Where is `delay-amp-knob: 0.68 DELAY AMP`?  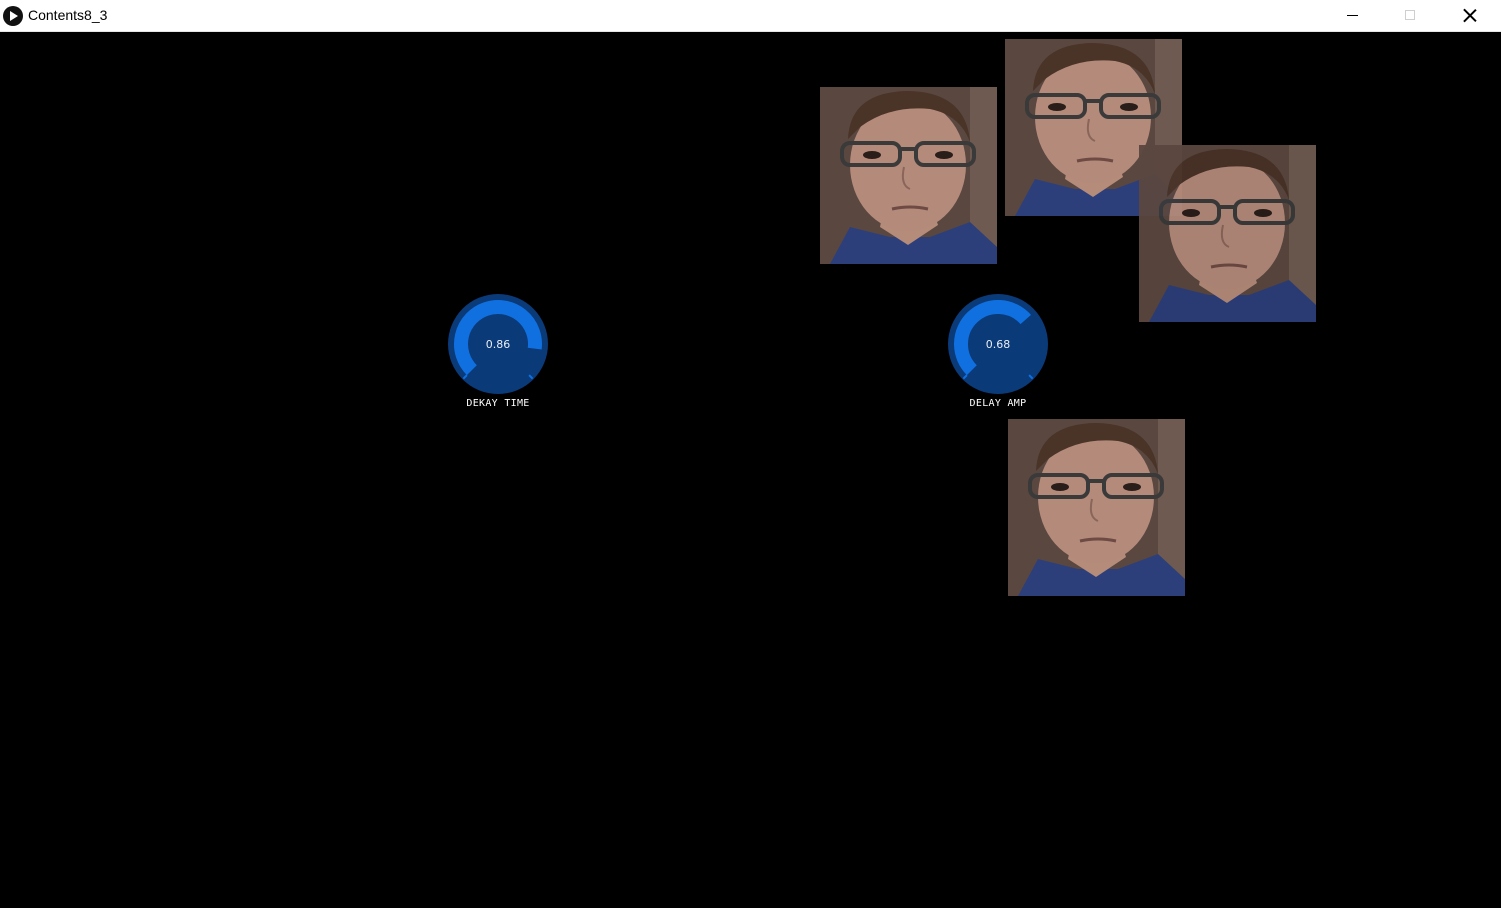
delay-amp-knob: 0.68 DELAY AMP is located at coordinates (1008, 359).